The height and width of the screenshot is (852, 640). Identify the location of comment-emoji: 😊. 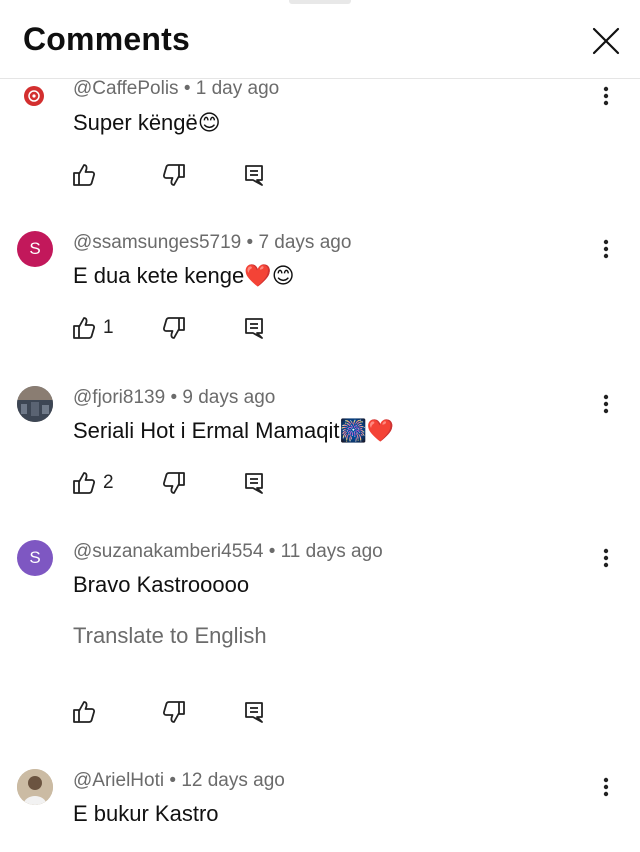
(209, 122).